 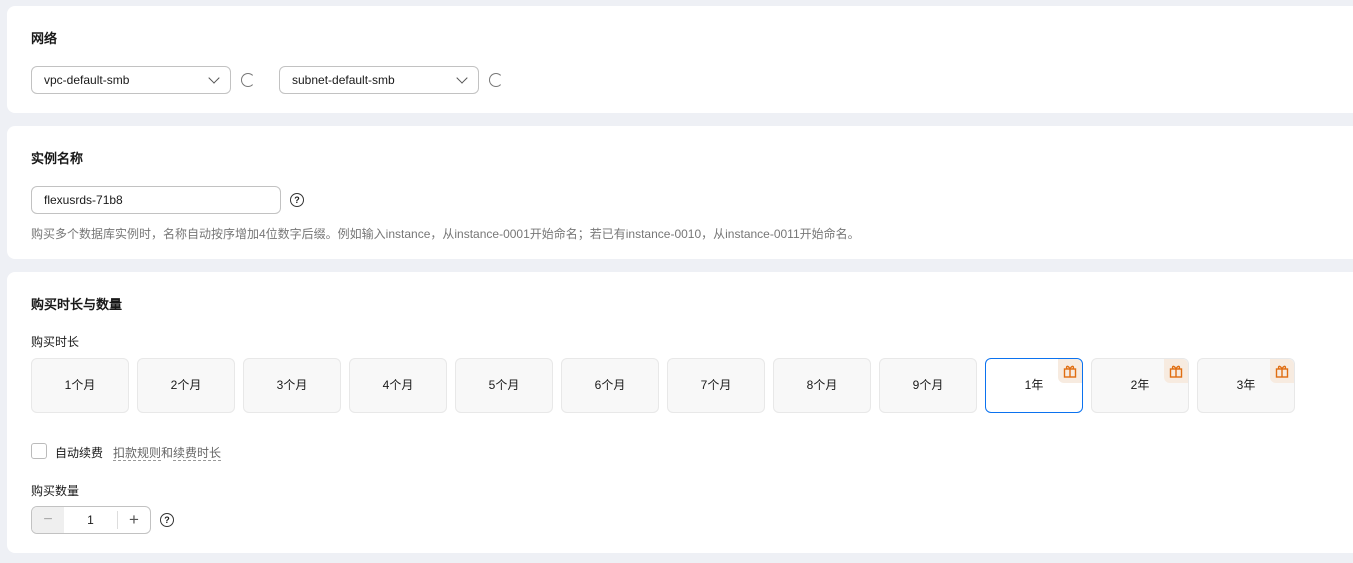 I want to click on duration-option: 1个月, so click(x=80, y=385).